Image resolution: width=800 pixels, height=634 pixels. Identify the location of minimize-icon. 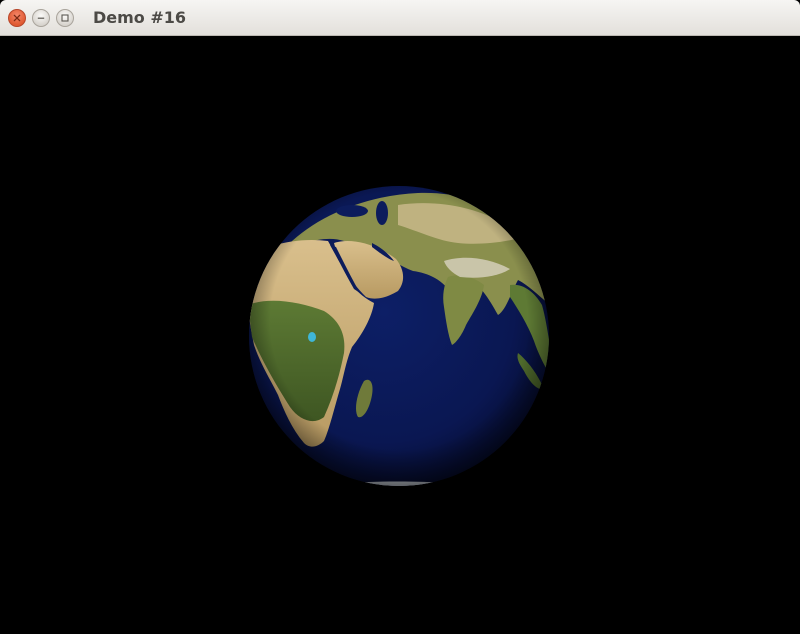
(41, 18).